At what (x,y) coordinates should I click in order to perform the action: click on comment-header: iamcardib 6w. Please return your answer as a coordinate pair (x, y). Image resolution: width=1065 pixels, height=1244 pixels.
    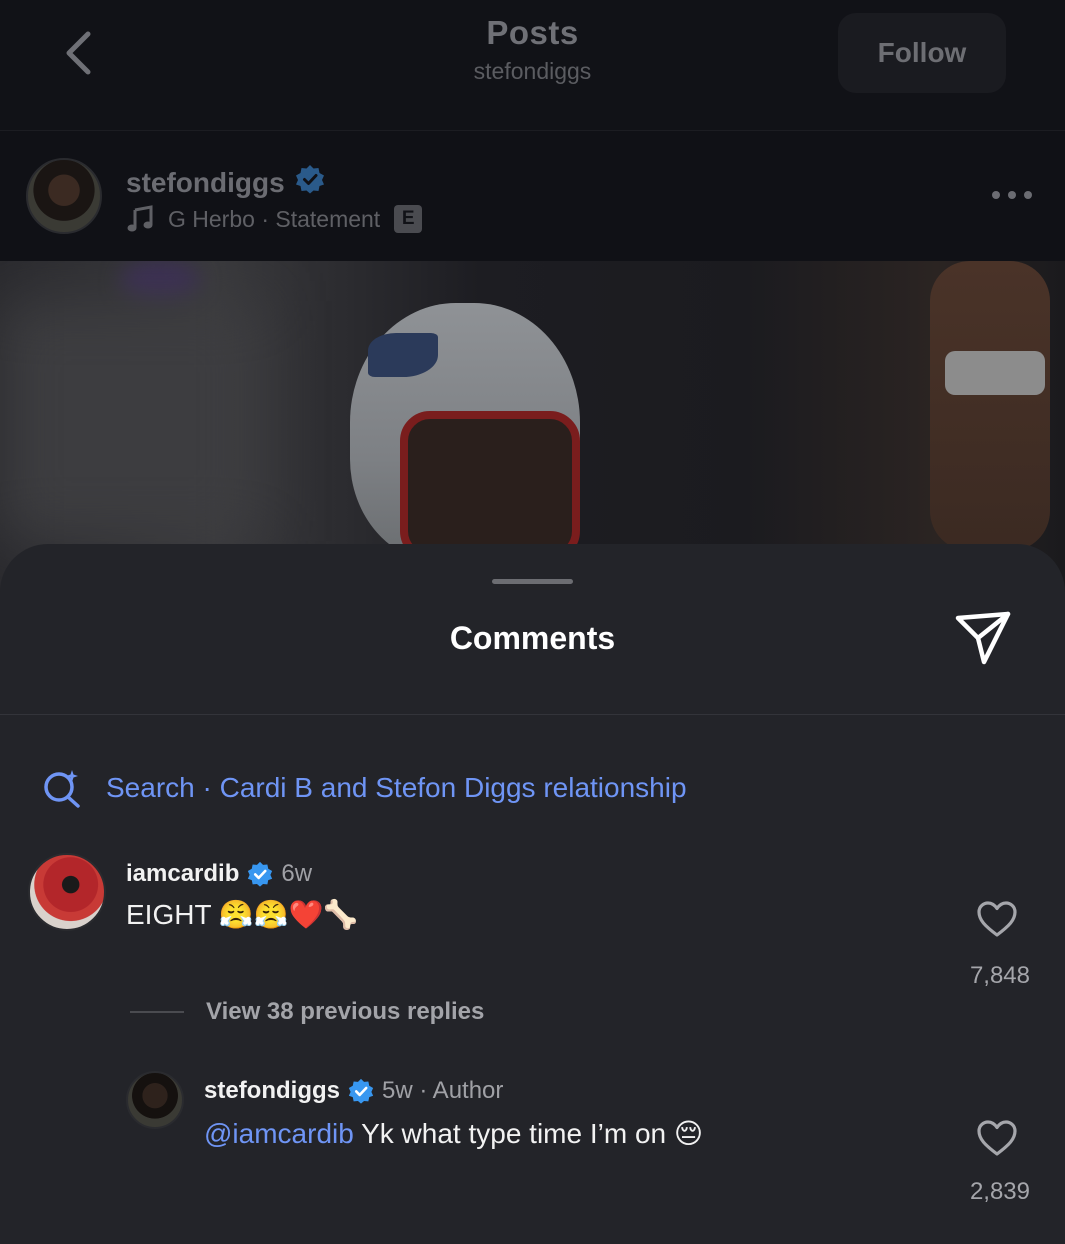
    Looking at the image, I should click on (219, 874).